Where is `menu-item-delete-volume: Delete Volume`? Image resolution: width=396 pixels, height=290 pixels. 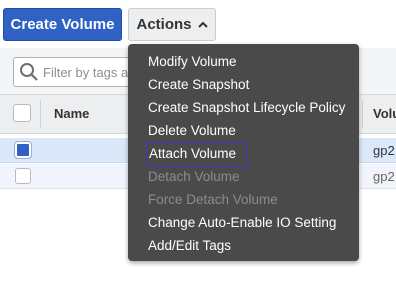 menu-item-delete-volume: Delete Volume is located at coordinates (192, 131).